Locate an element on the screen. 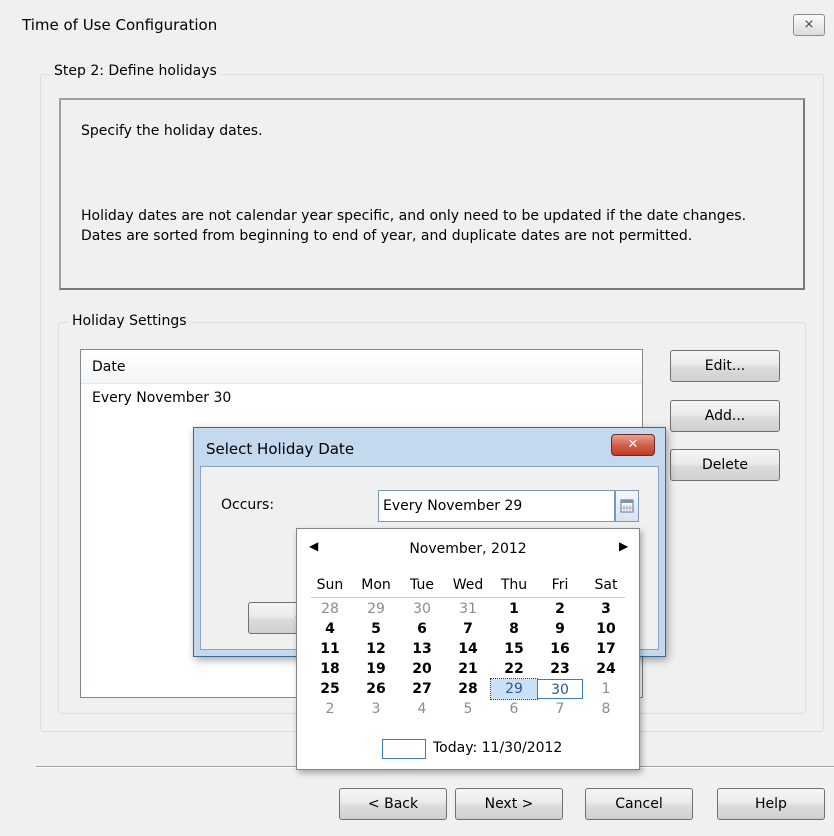  calendar-day: 10 is located at coordinates (606, 629).